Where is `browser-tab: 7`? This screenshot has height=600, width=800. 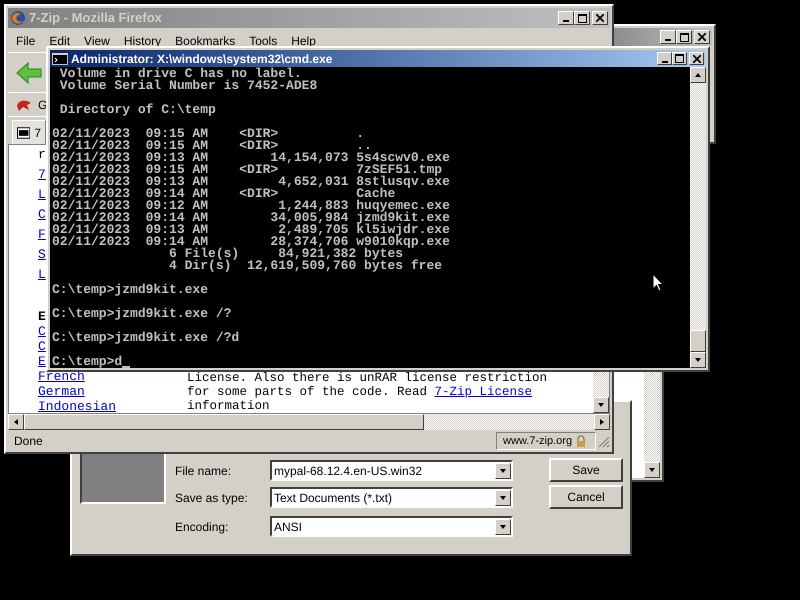 browser-tab: 7 is located at coordinates (29, 132).